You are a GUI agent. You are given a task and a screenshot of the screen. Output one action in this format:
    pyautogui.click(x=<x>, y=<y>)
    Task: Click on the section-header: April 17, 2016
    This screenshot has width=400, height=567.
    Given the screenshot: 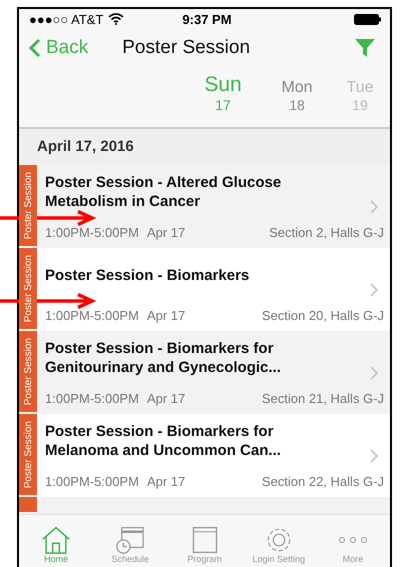 What is the action you would take?
    pyautogui.click(x=204, y=147)
    